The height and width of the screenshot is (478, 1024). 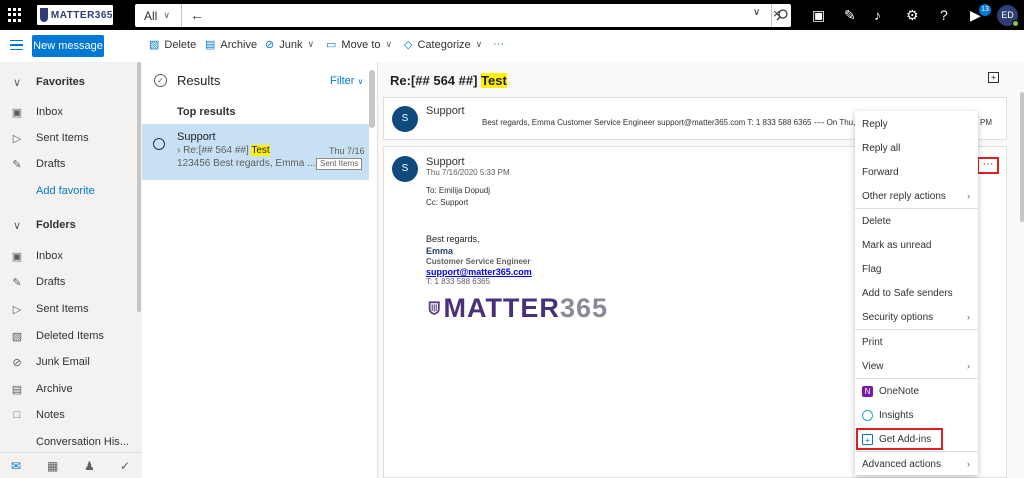 What do you see at coordinates (158, 15) in the screenshot?
I see `search-scope-dropdown: All ∨` at bounding box center [158, 15].